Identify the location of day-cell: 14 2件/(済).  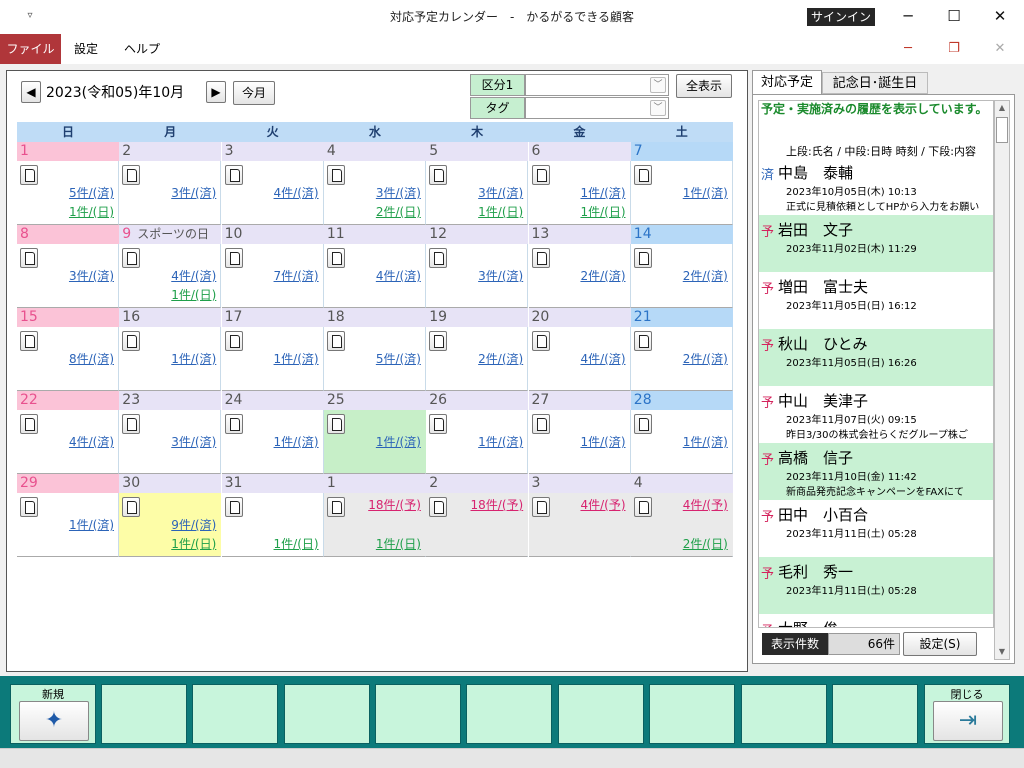
(681, 266).